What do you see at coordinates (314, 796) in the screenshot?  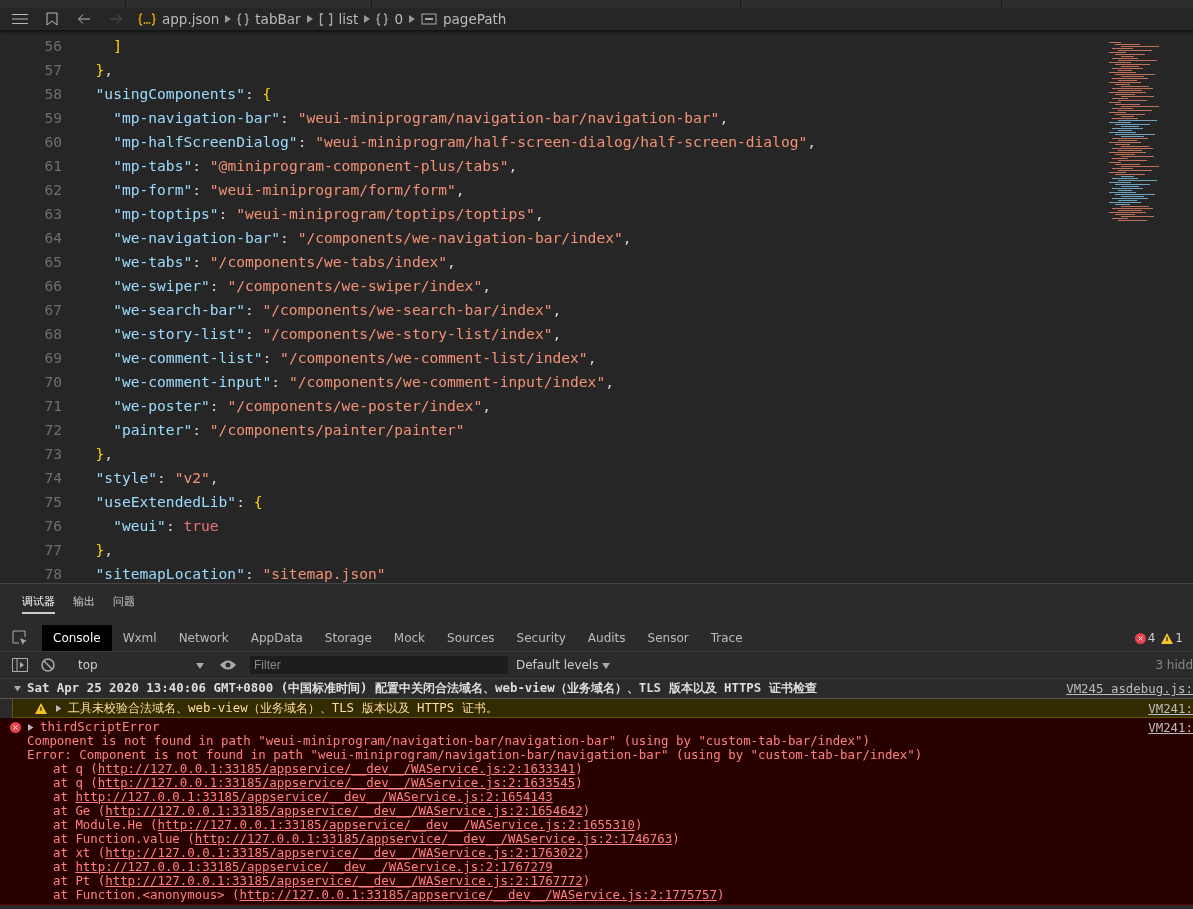 I see `stack-link: http://127.0.0.1:33185/appservice/__dev__/WAService.js:2:1654143` at bounding box center [314, 796].